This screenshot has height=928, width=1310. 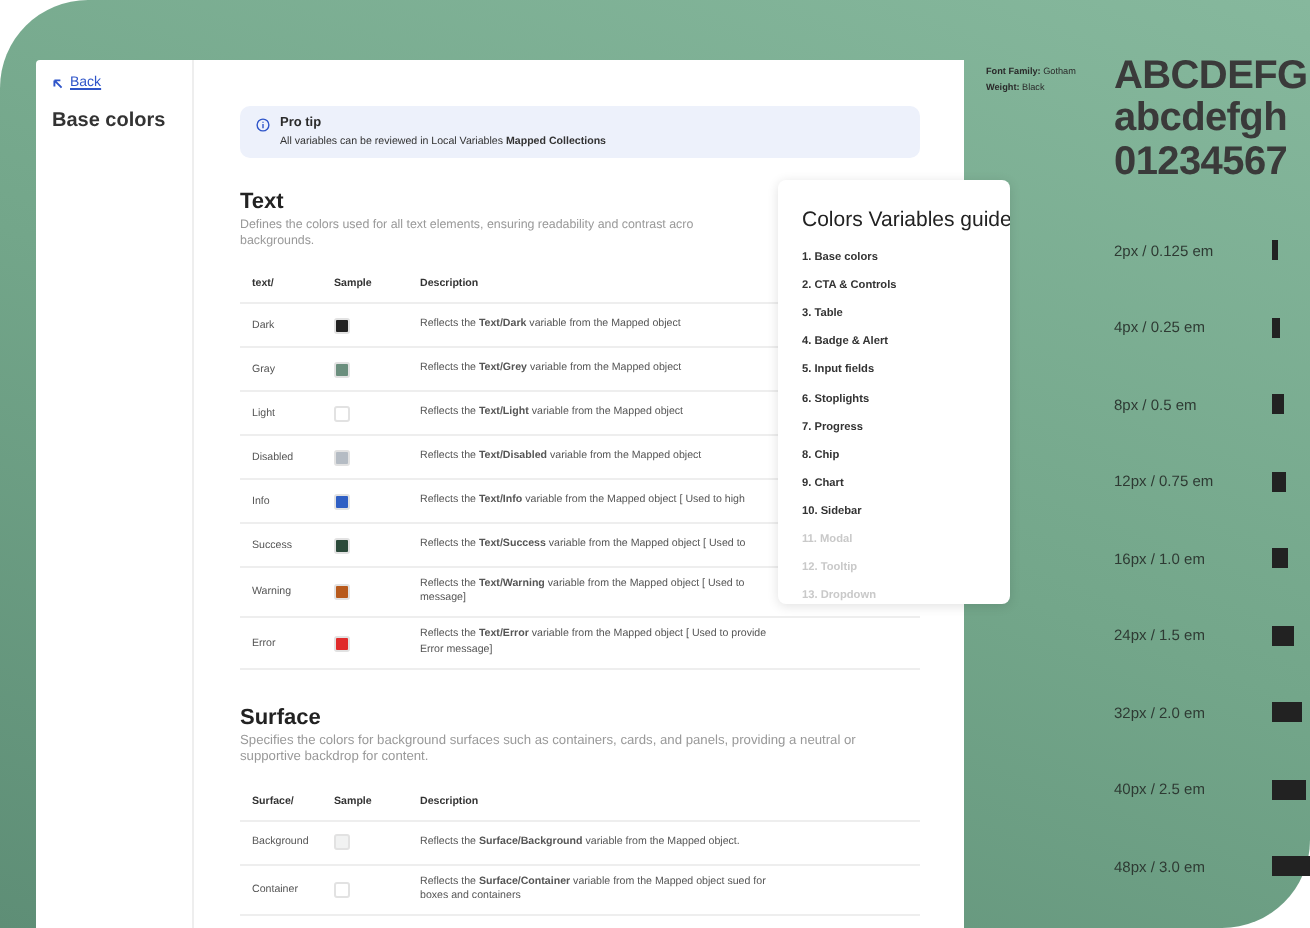 What do you see at coordinates (906, 220) in the screenshot?
I see `guide-title: Colors Variables guide` at bounding box center [906, 220].